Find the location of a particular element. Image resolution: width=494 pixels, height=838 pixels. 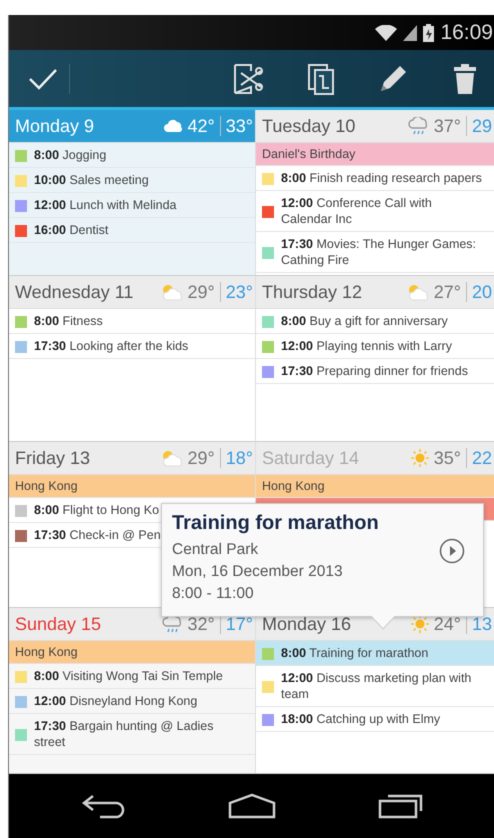

cloud-icon is located at coordinates (174, 126).